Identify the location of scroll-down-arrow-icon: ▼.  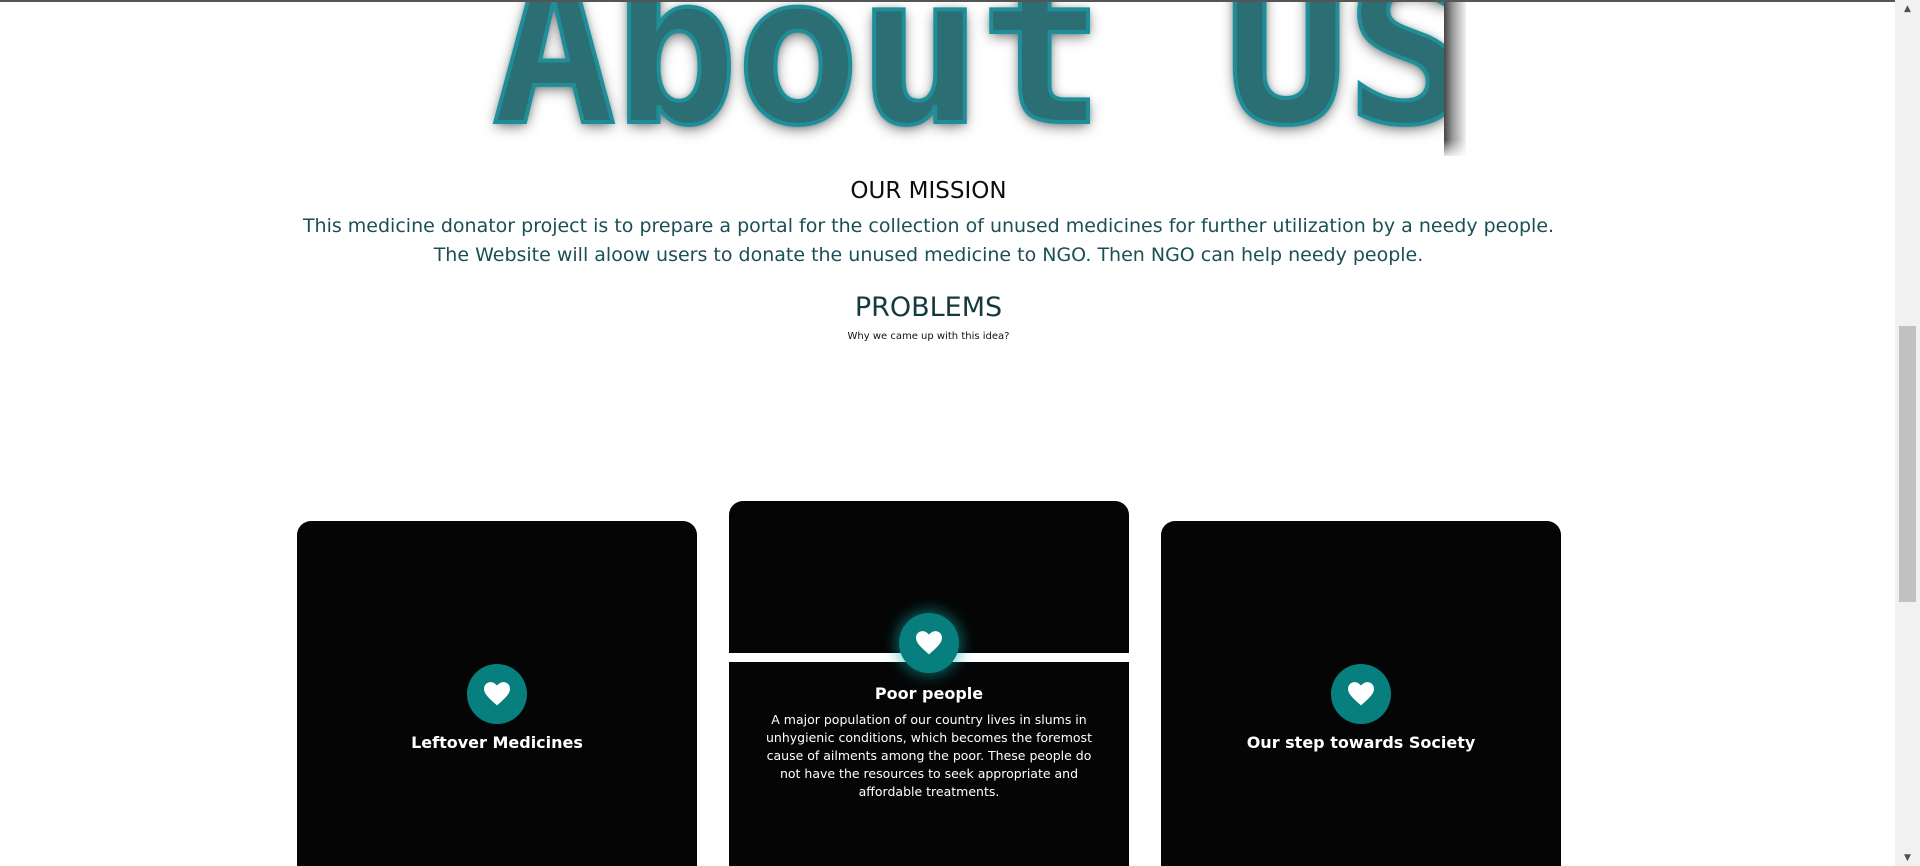
(1907, 857).